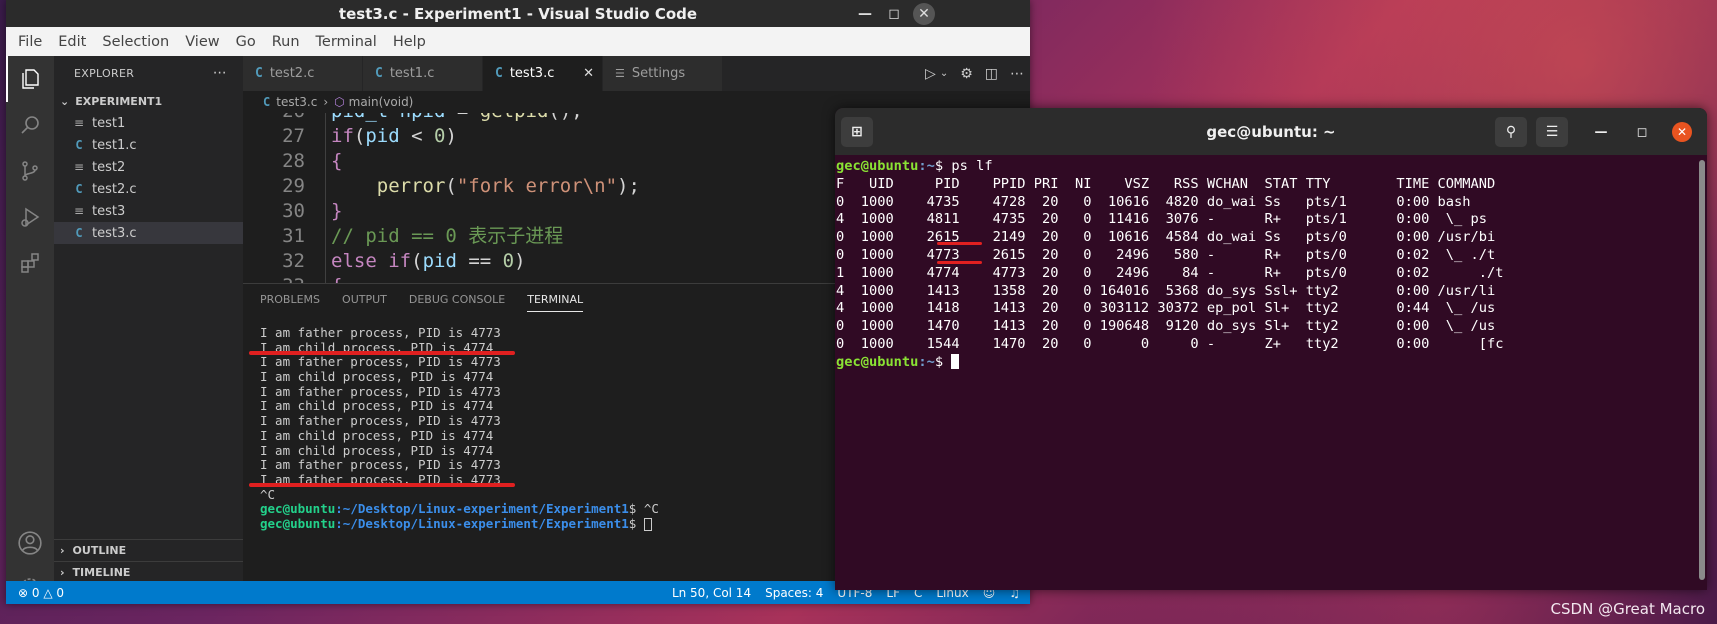 Image resolution: width=1717 pixels, height=624 pixels. I want to click on tab-label: test3.c, so click(532, 73).